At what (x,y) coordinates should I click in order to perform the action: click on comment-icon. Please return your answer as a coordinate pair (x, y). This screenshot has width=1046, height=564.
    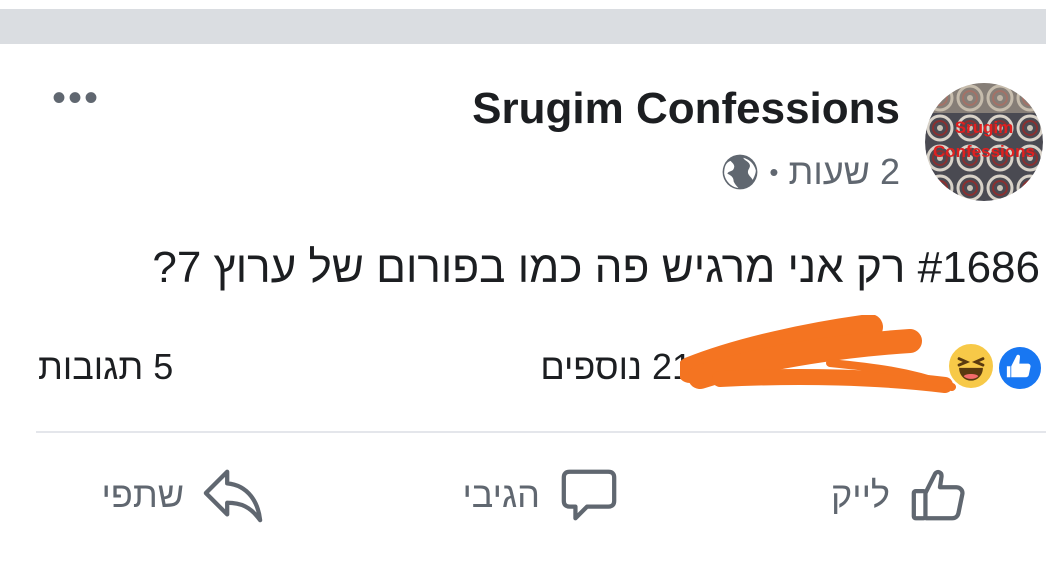
    Looking at the image, I should click on (589, 495).